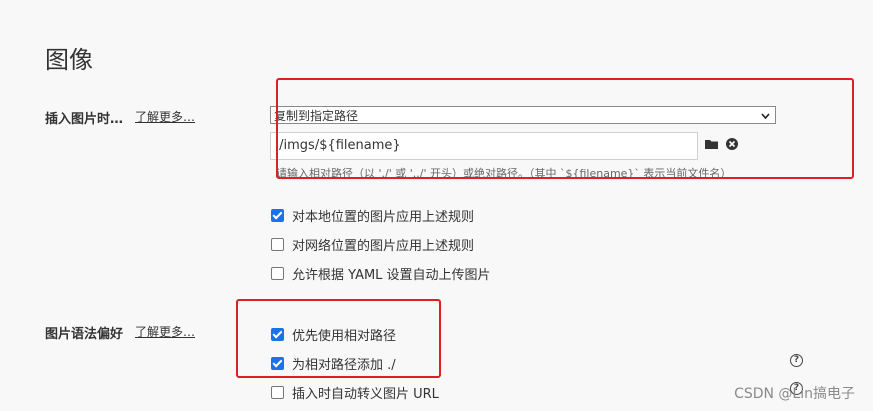 The image size is (873, 411). I want to click on option-label: 插入时自动转义图片 URL, so click(365, 394).